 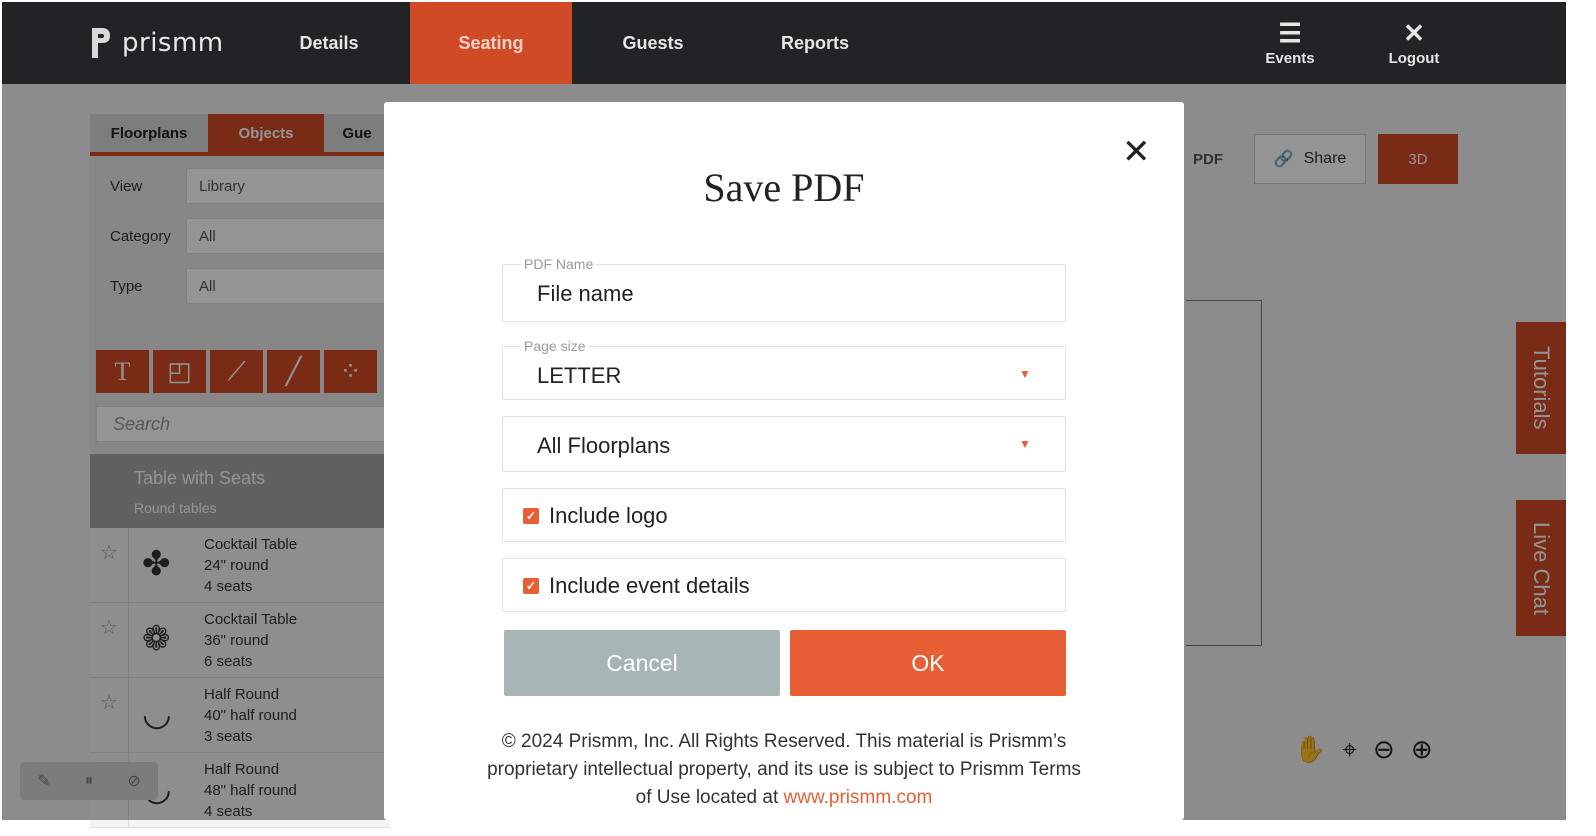 I want to click on prismm-logo: prismm, so click(x=157, y=43).